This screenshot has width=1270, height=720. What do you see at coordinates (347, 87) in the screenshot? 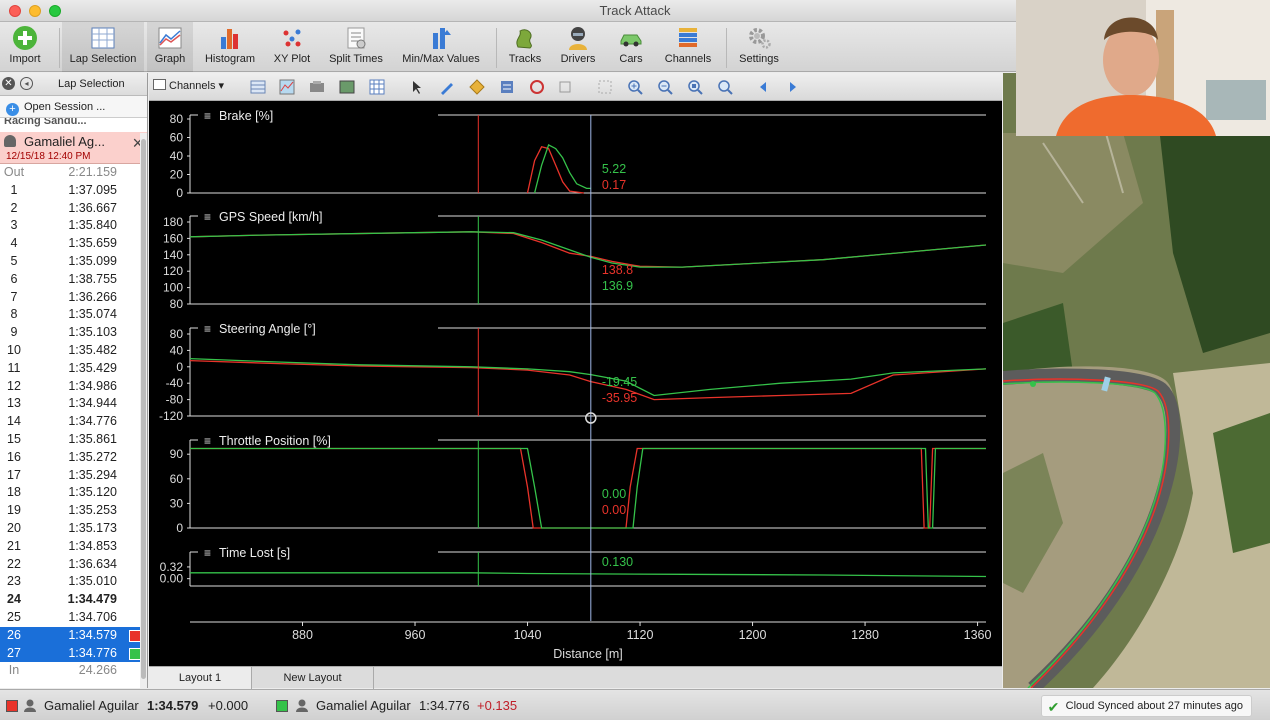
I see `image-icon` at bounding box center [347, 87].